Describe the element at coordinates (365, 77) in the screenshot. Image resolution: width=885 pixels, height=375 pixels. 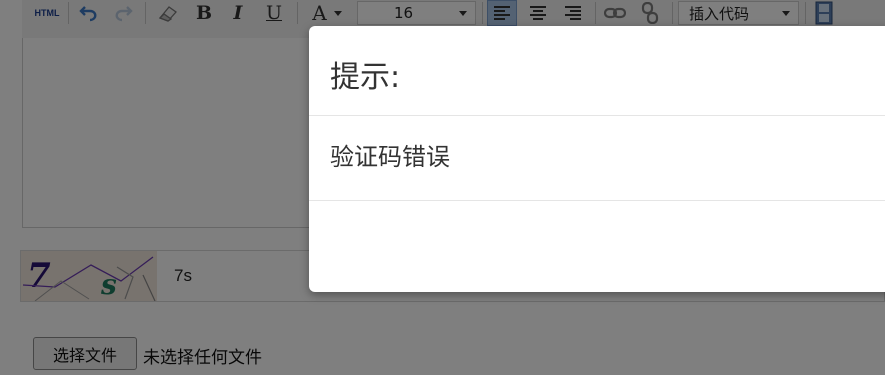
I see `dialog-title: 提示:` at that location.